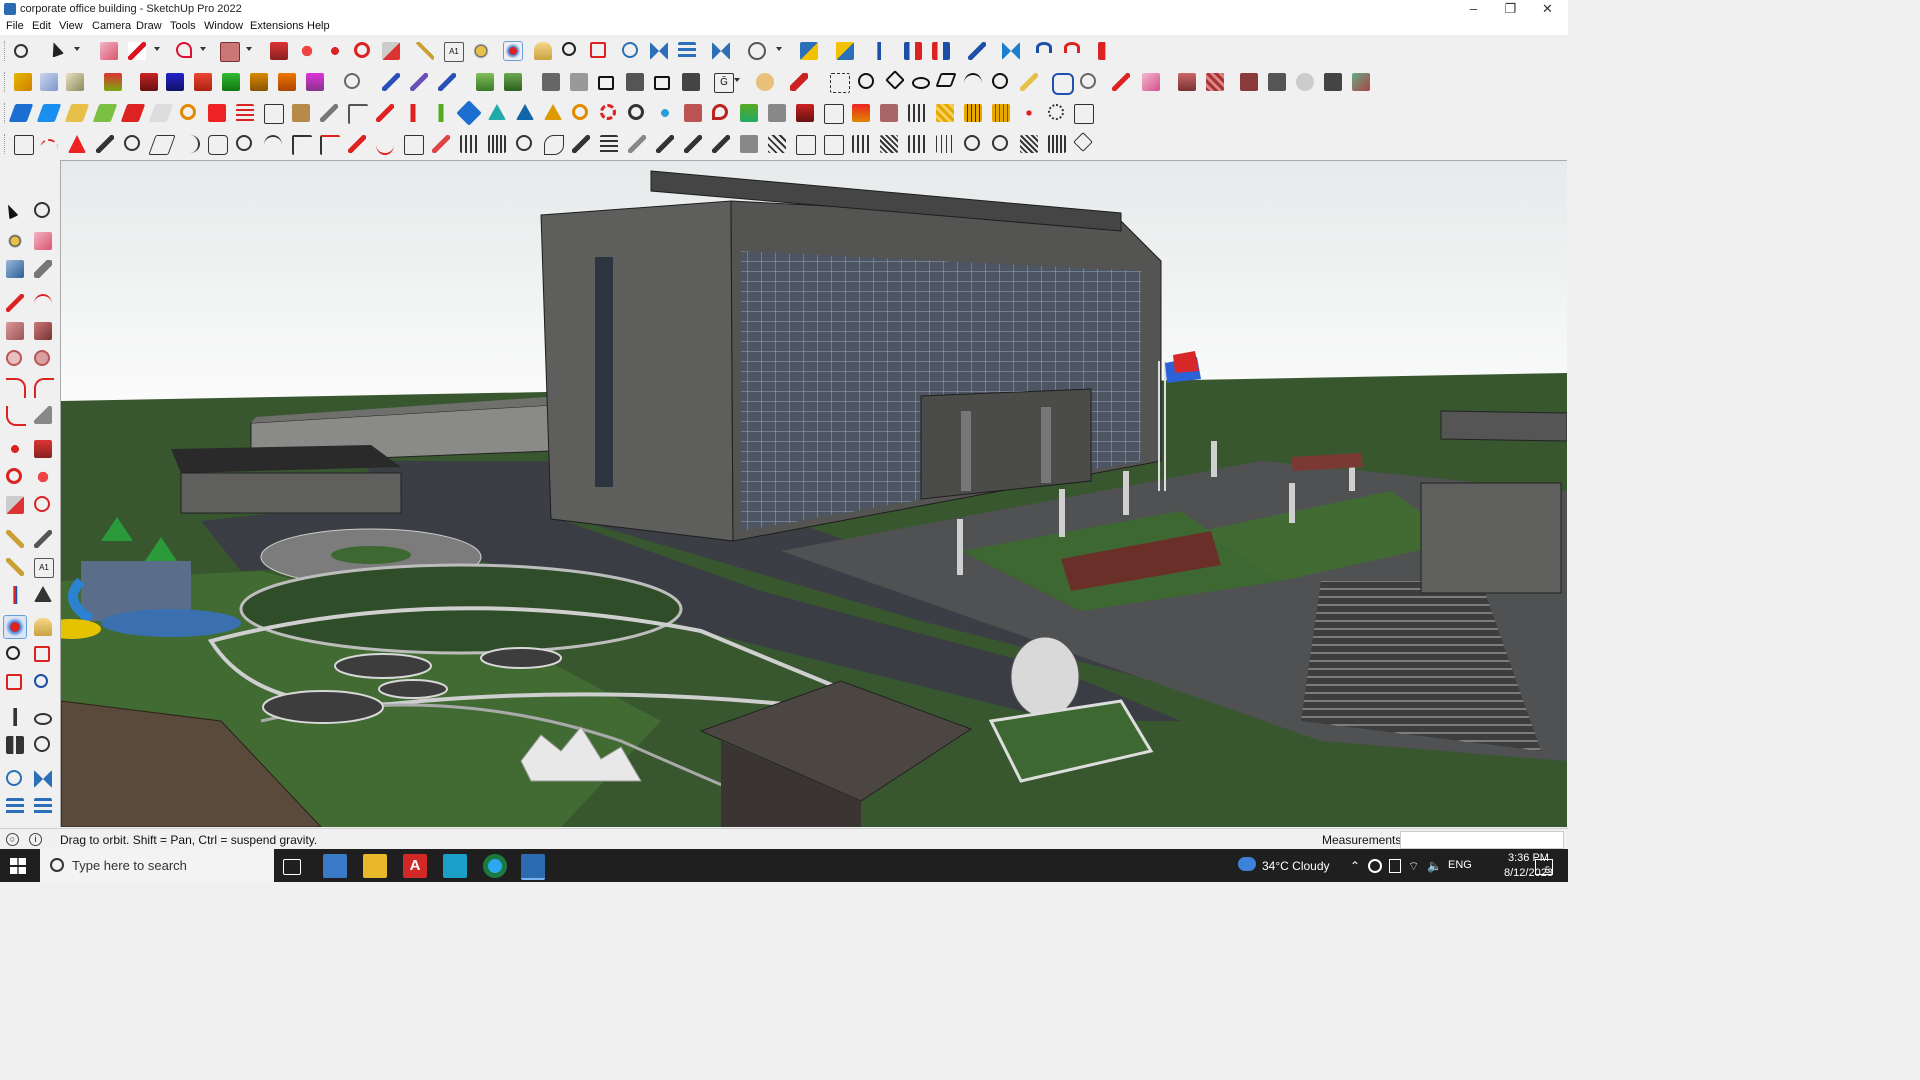 The width and height of the screenshot is (1920, 1080). Describe the element at coordinates (554, 145) in the screenshot. I see `plugin-leaf-icon` at that location.